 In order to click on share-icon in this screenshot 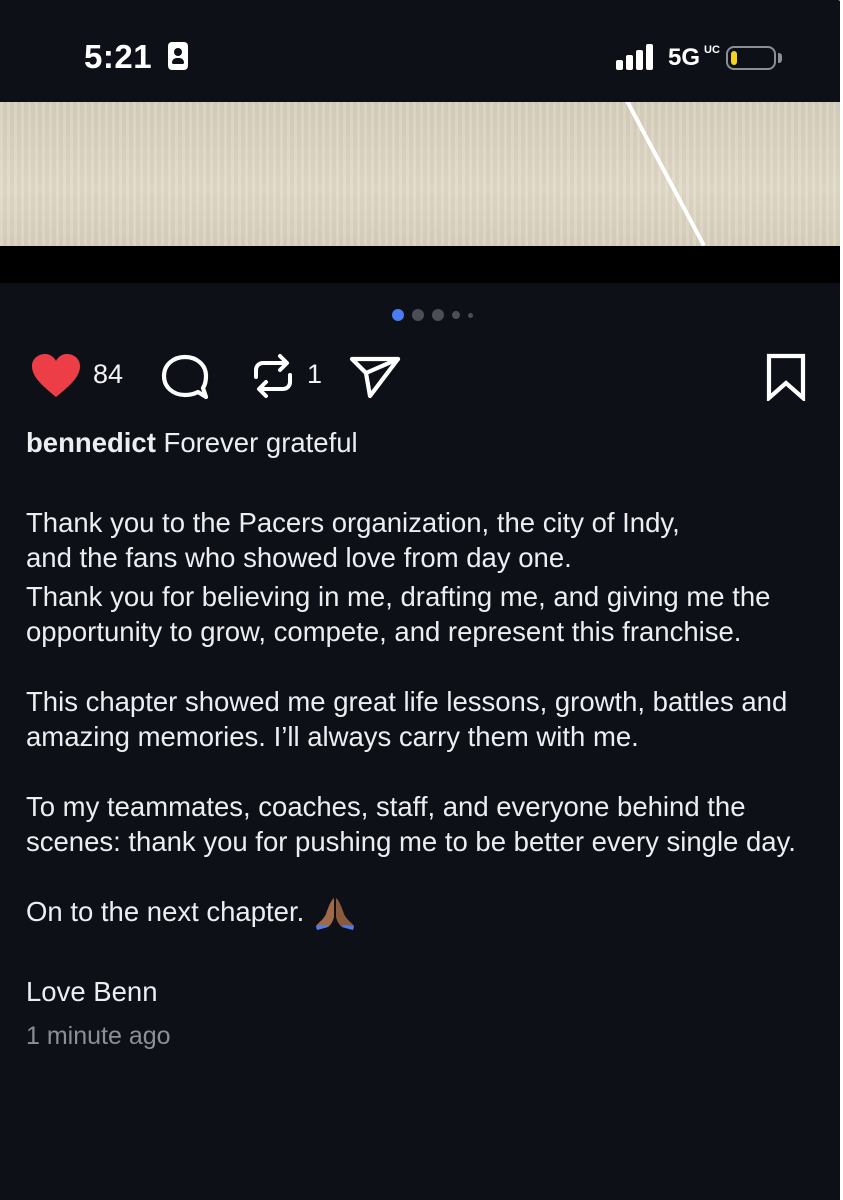, I will do `click(375, 376)`.